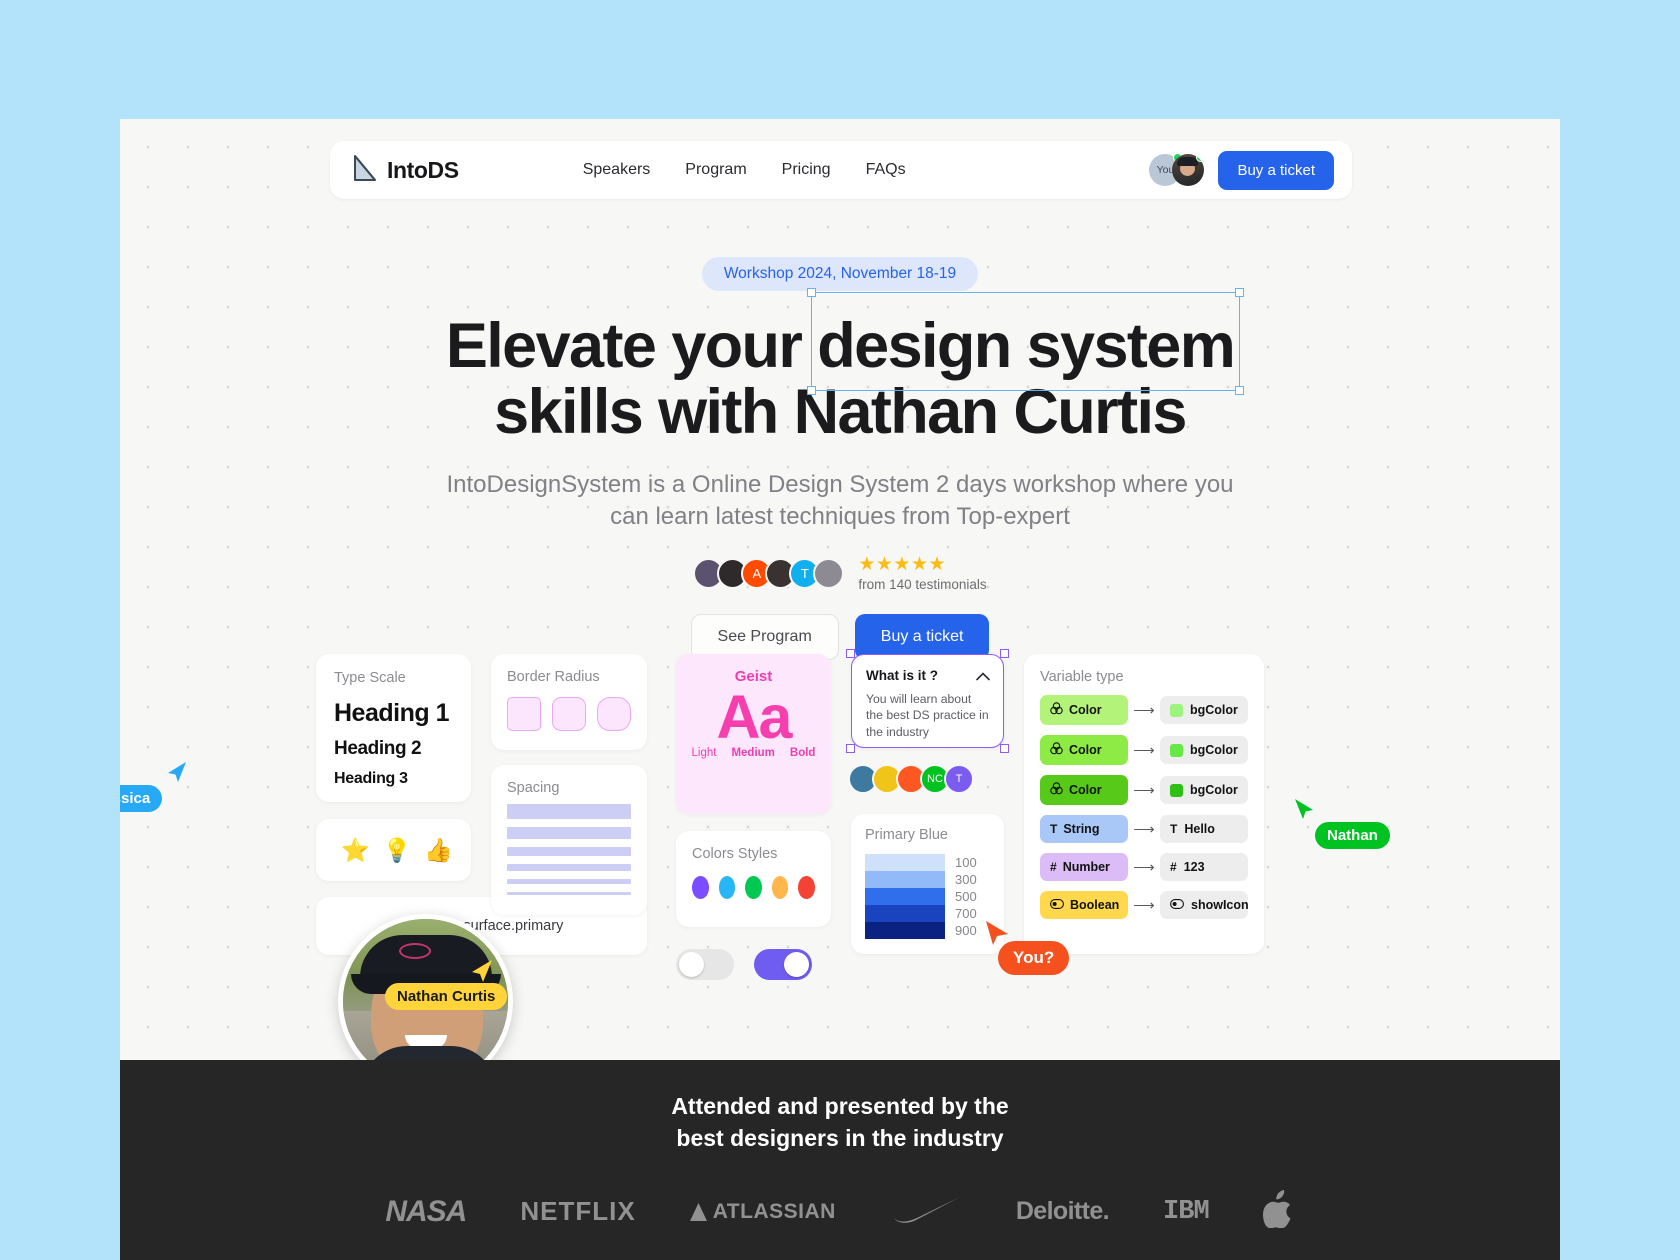 The image size is (1680, 1260). Describe the element at coordinates (397, 850) in the screenshot. I see `lightbulb-emoji-icon: 💡` at that location.